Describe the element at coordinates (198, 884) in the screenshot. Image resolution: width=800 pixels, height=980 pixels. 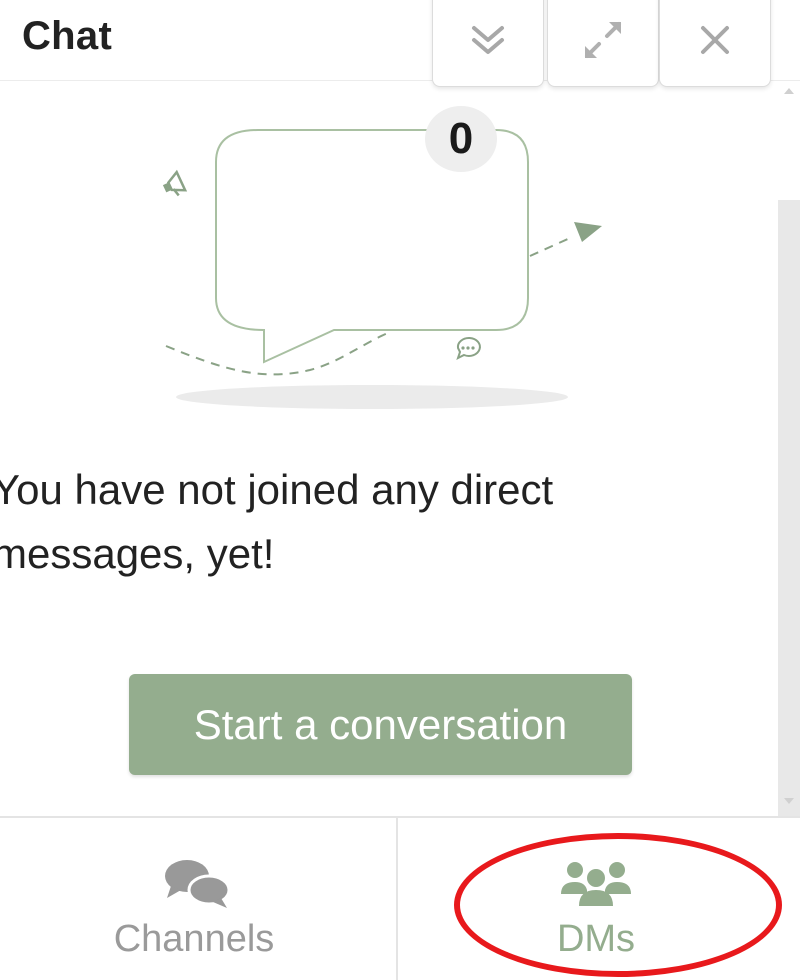
I see `channels-chat-bubbles-icon` at that location.